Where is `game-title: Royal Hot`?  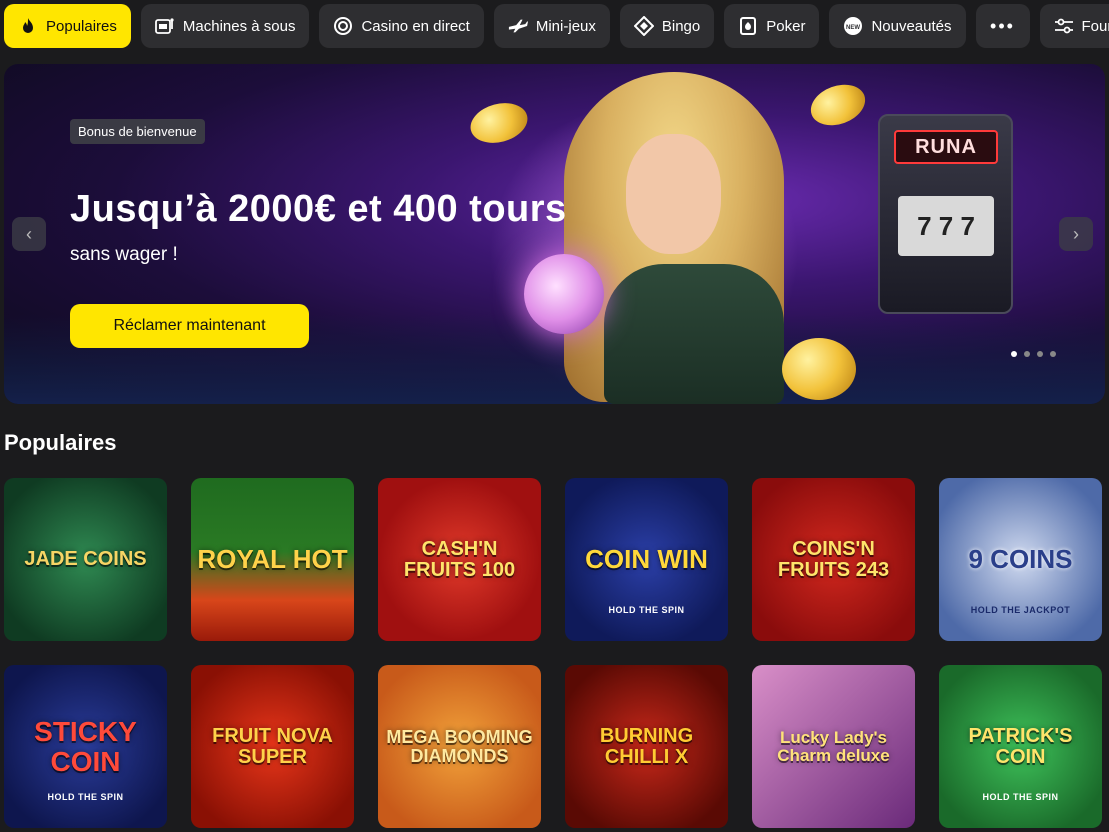
game-title: Royal Hot is located at coordinates (272, 558).